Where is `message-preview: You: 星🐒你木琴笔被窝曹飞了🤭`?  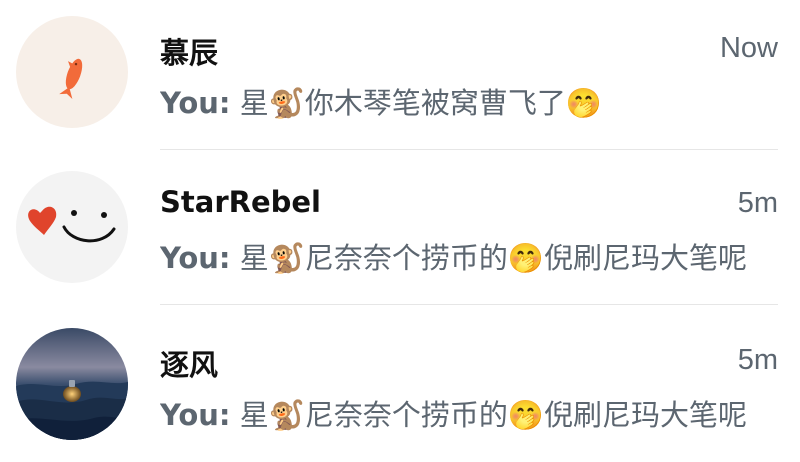
message-preview: You: 星🐒你木琴笔被窝曹飞了🤭 is located at coordinates (470, 101).